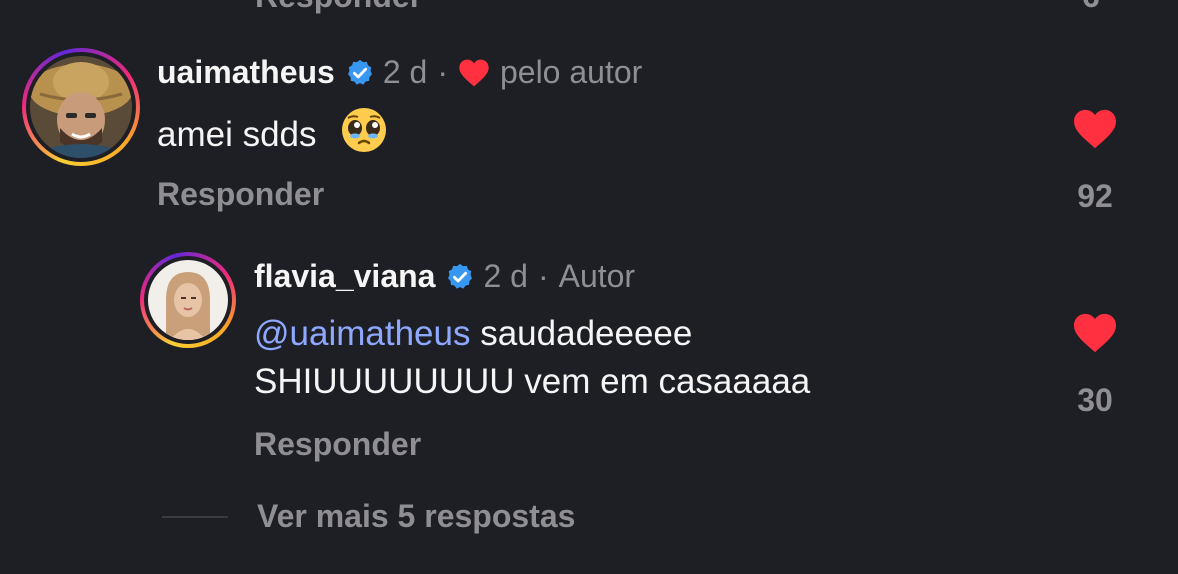 This screenshot has width=1178, height=574. Describe the element at coordinates (581, 333) in the screenshot. I see `comment-body-line1: saudadeeeee` at that location.